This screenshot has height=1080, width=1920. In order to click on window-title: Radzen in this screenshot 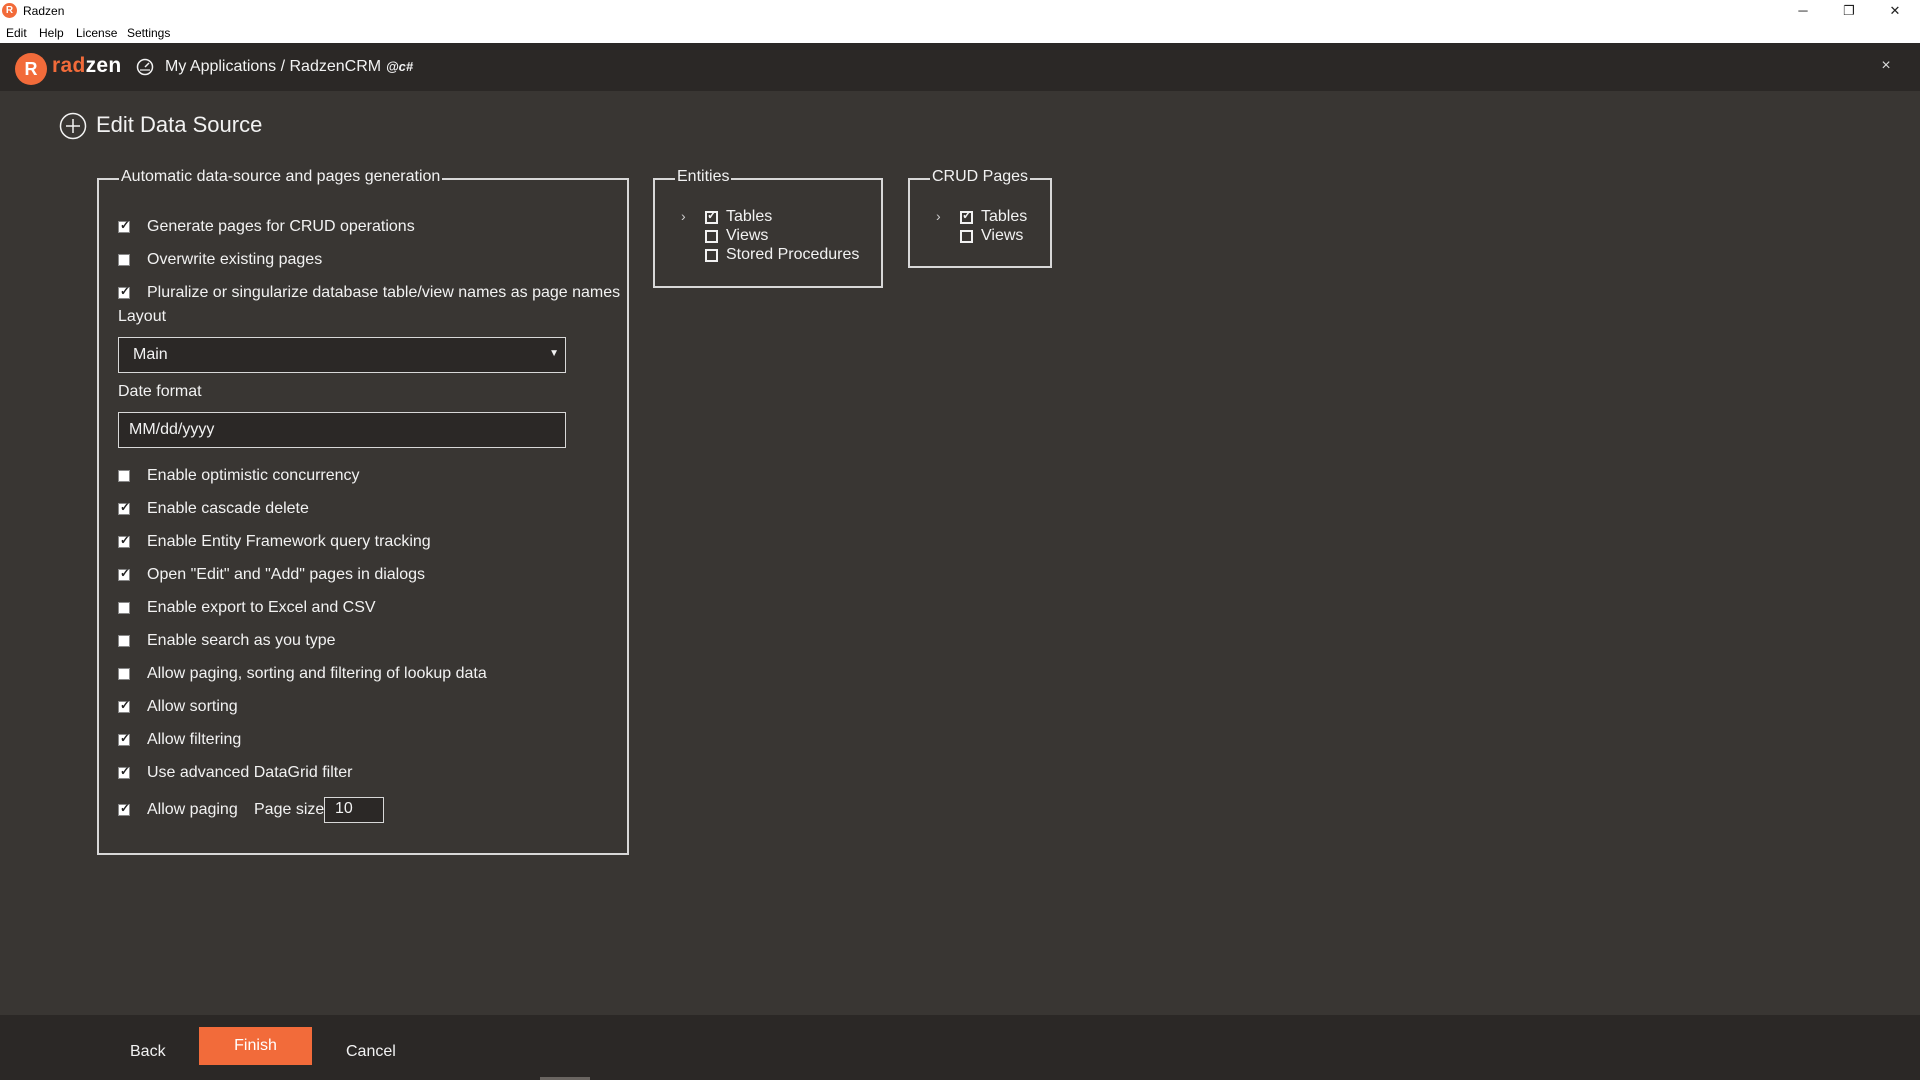, I will do `click(44, 11)`.